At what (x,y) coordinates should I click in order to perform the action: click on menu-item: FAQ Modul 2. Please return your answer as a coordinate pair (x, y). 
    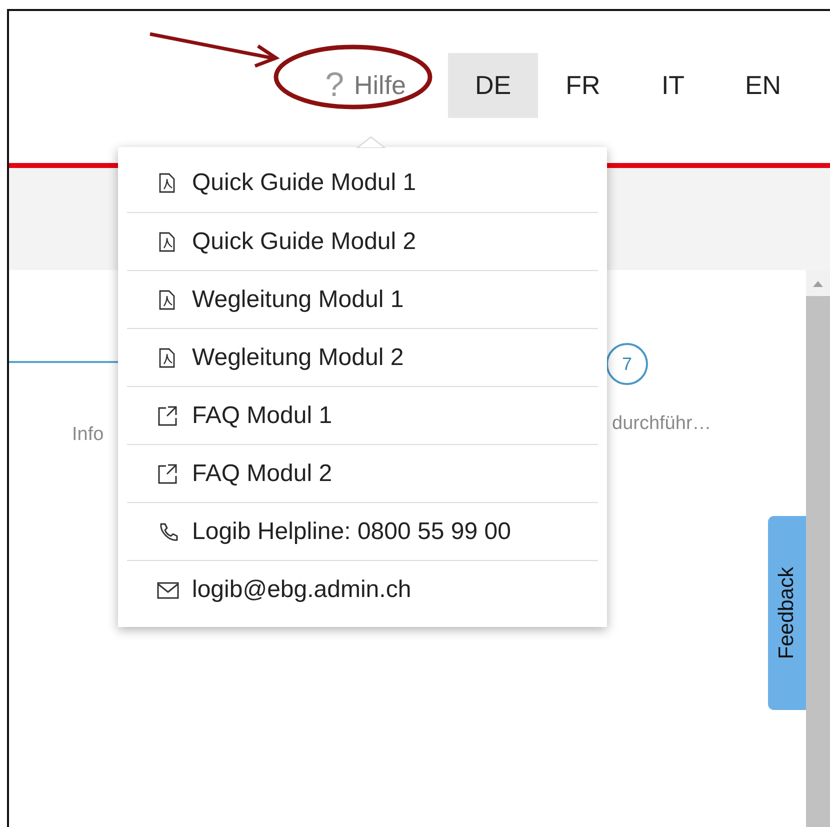
    Looking at the image, I should click on (362, 473).